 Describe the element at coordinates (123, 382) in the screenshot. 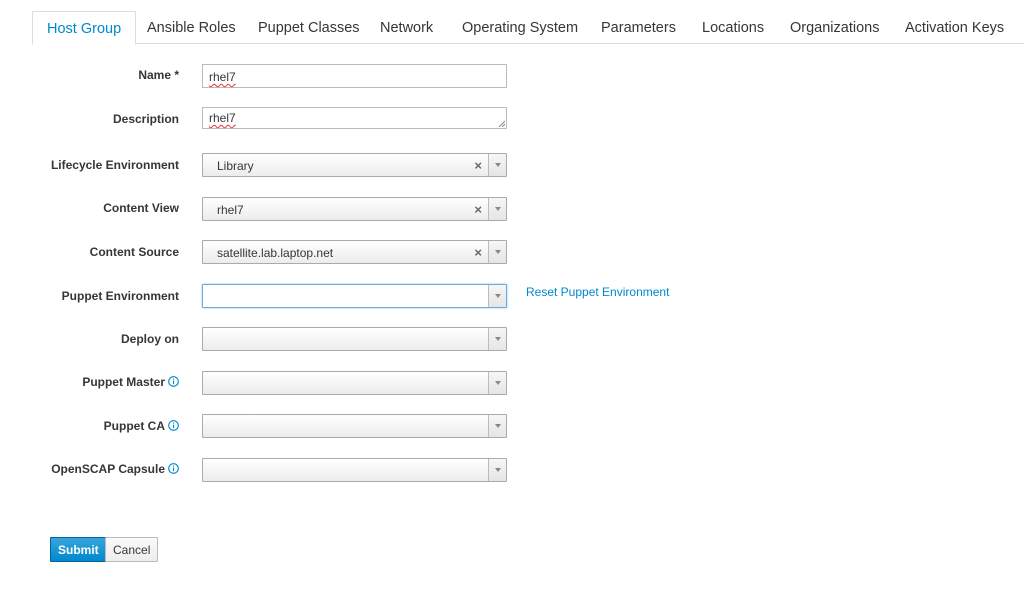

I see `puppet-master-label-text: Puppet Master` at that location.